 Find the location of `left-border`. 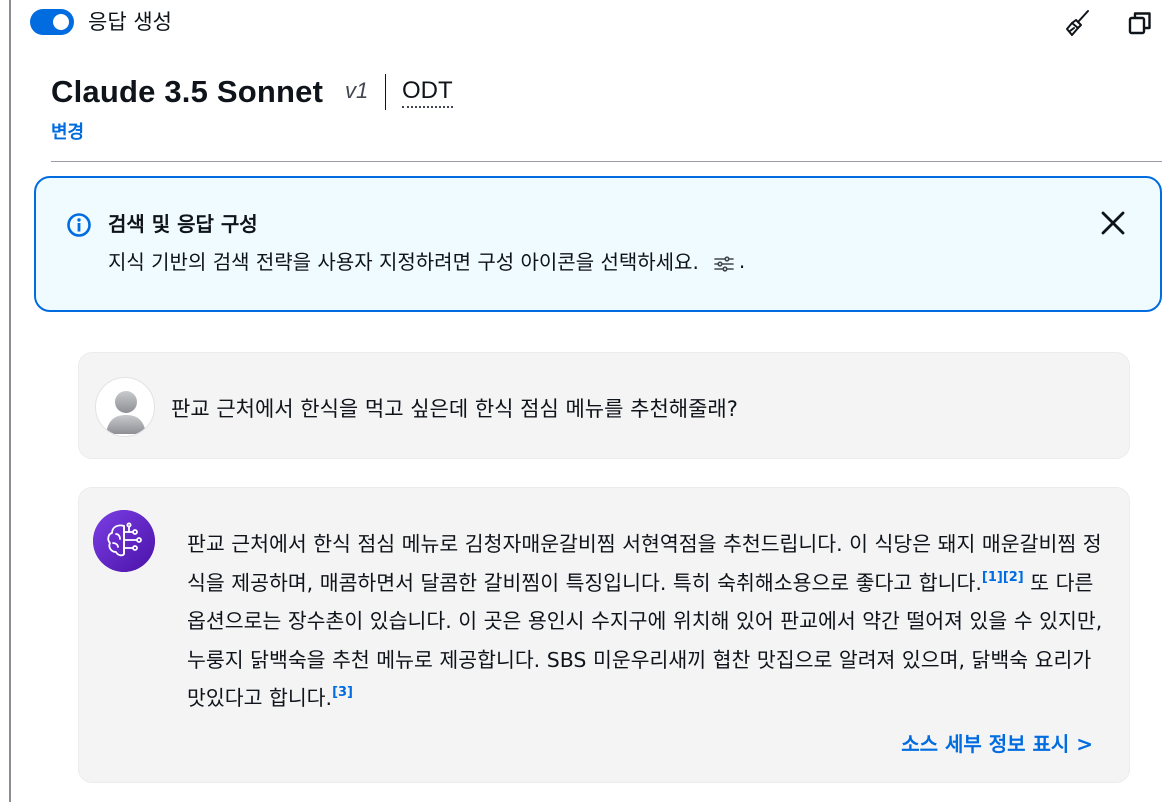

left-border is located at coordinates (10, 401).